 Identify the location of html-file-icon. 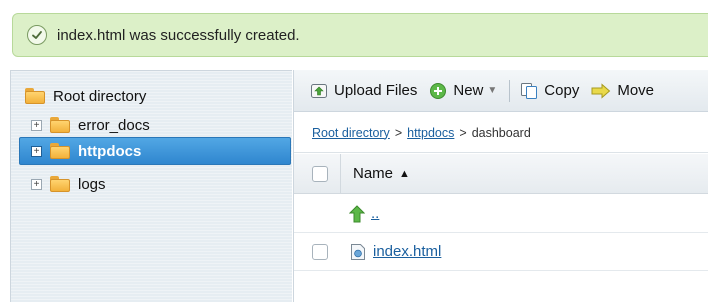
(358, 252).